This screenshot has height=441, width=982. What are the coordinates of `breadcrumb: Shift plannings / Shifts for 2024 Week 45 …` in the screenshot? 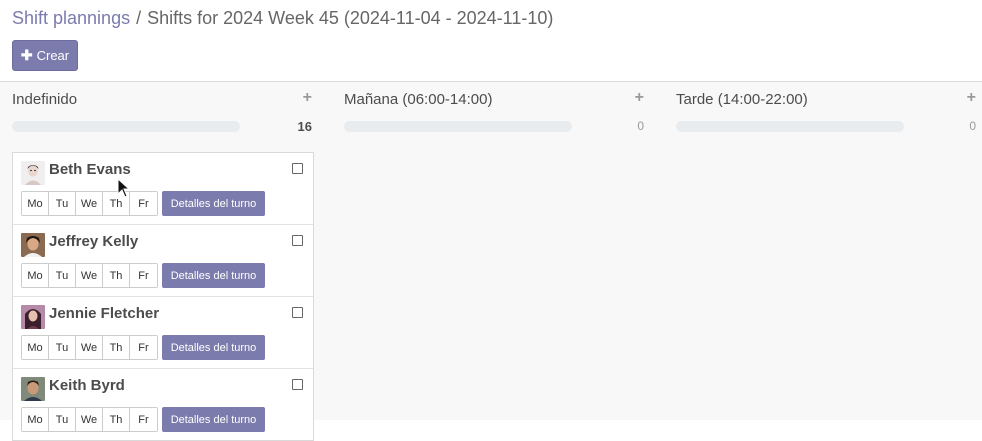 It's located at (282, 18).